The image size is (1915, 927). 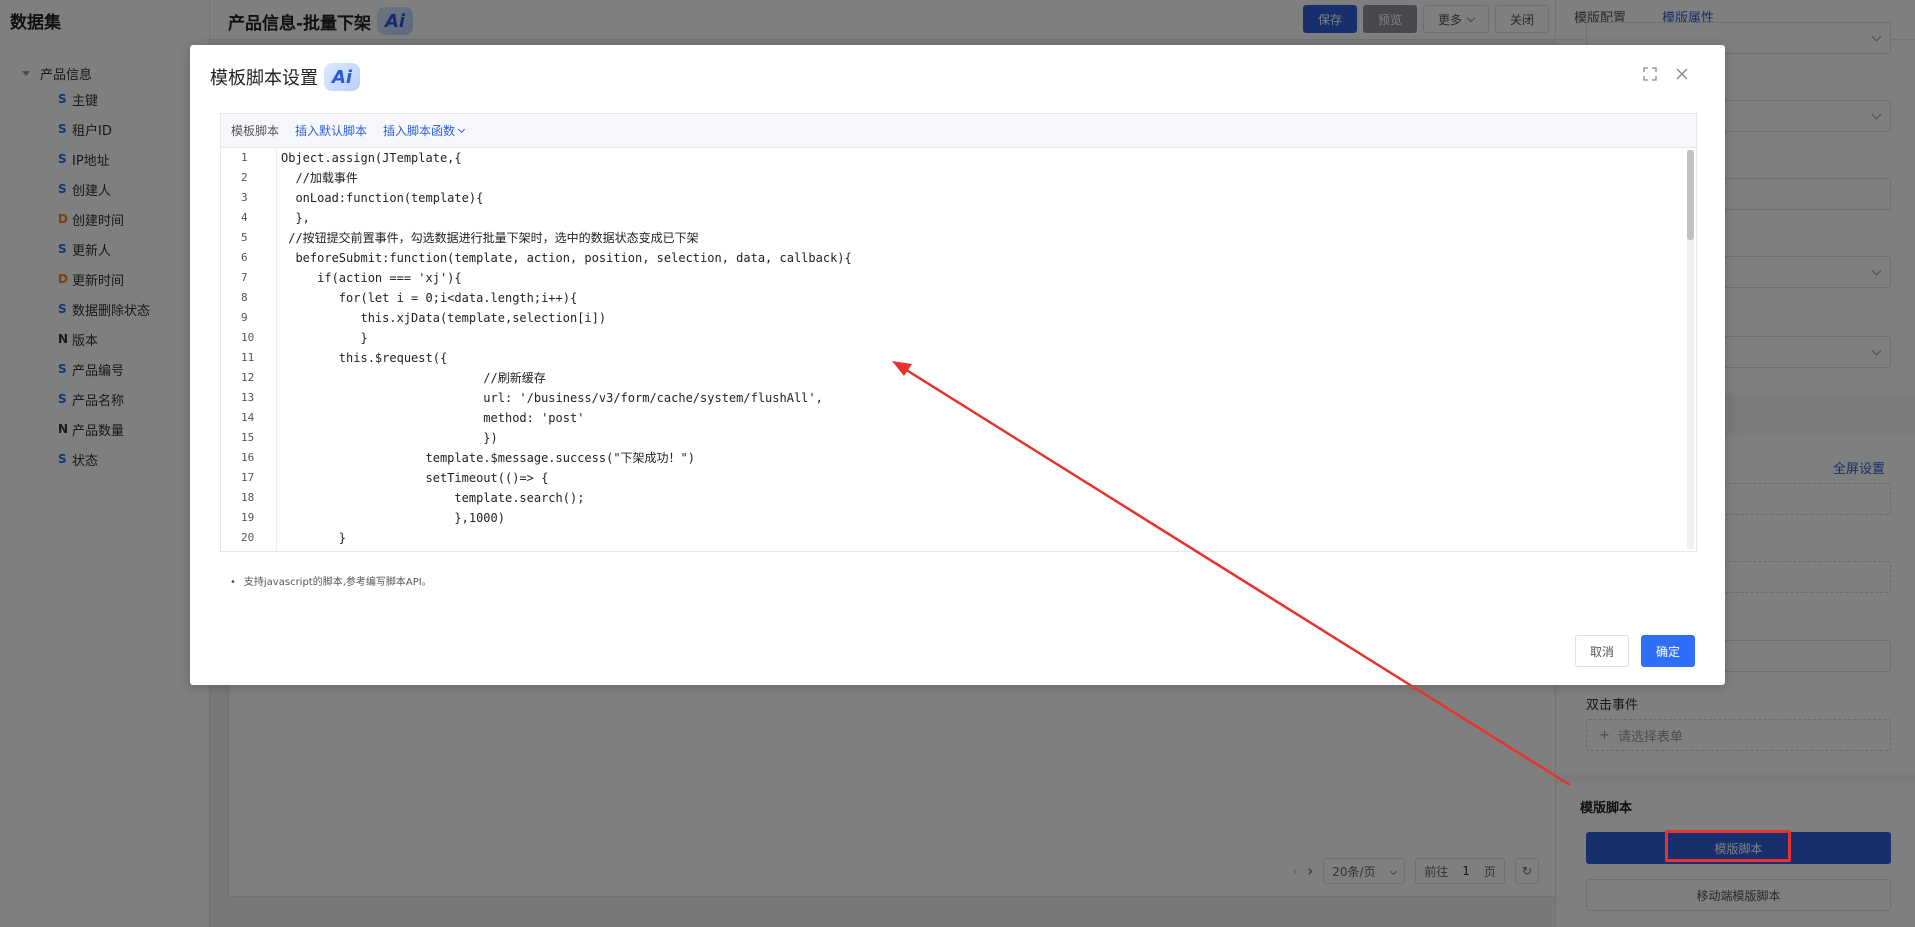 I want to click on insert-default-script-link: 插入默认脚本, so click(x=331, y=130).